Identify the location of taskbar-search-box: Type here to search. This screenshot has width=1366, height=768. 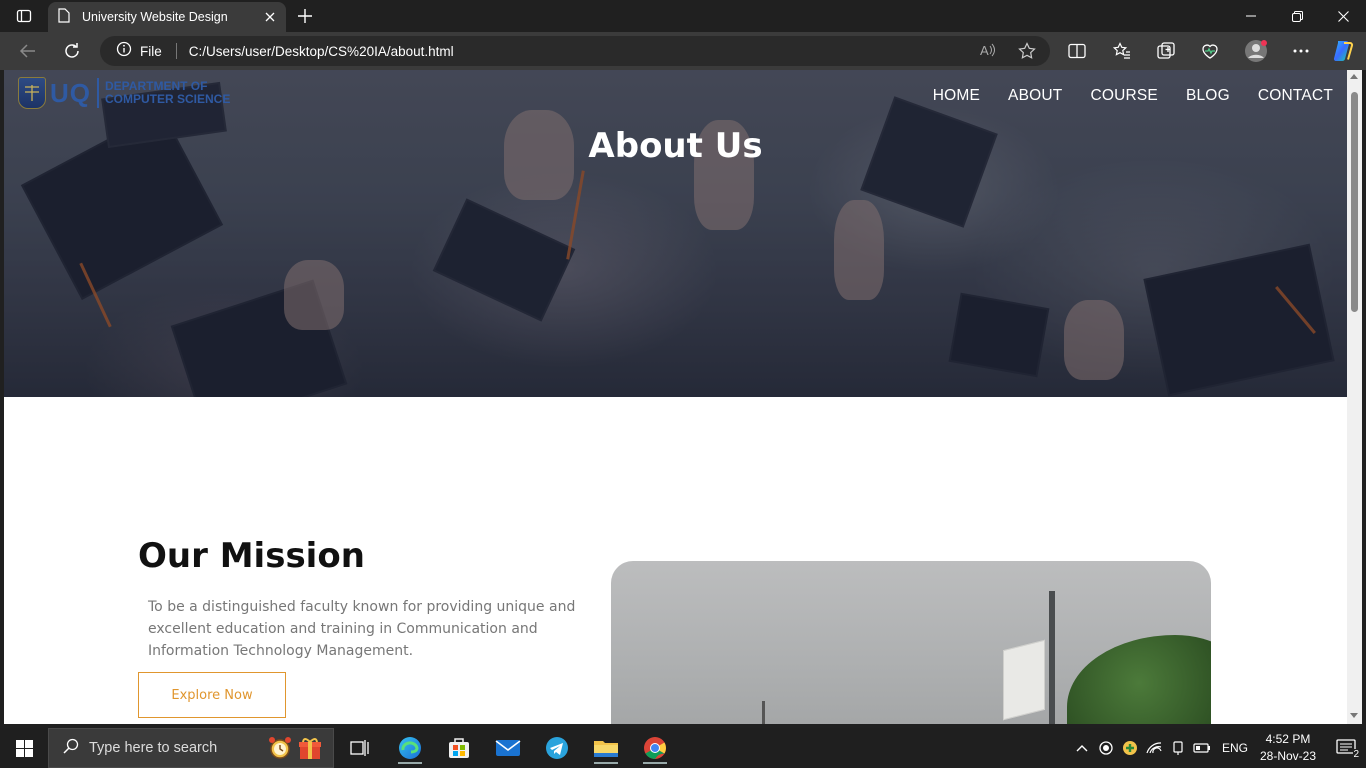
(191, 748).